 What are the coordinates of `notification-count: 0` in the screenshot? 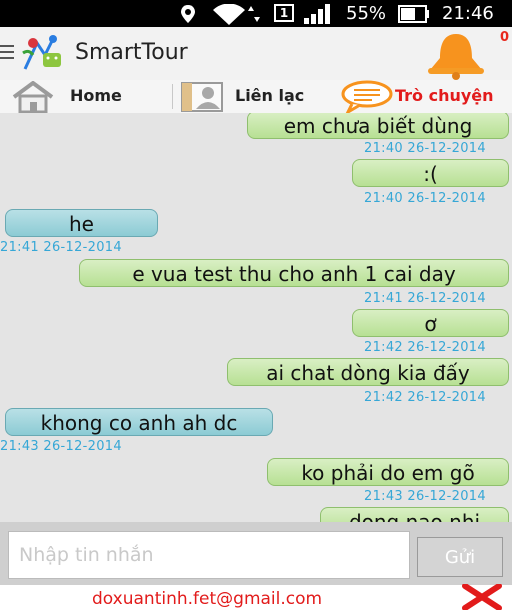 It's located at (505, 37).